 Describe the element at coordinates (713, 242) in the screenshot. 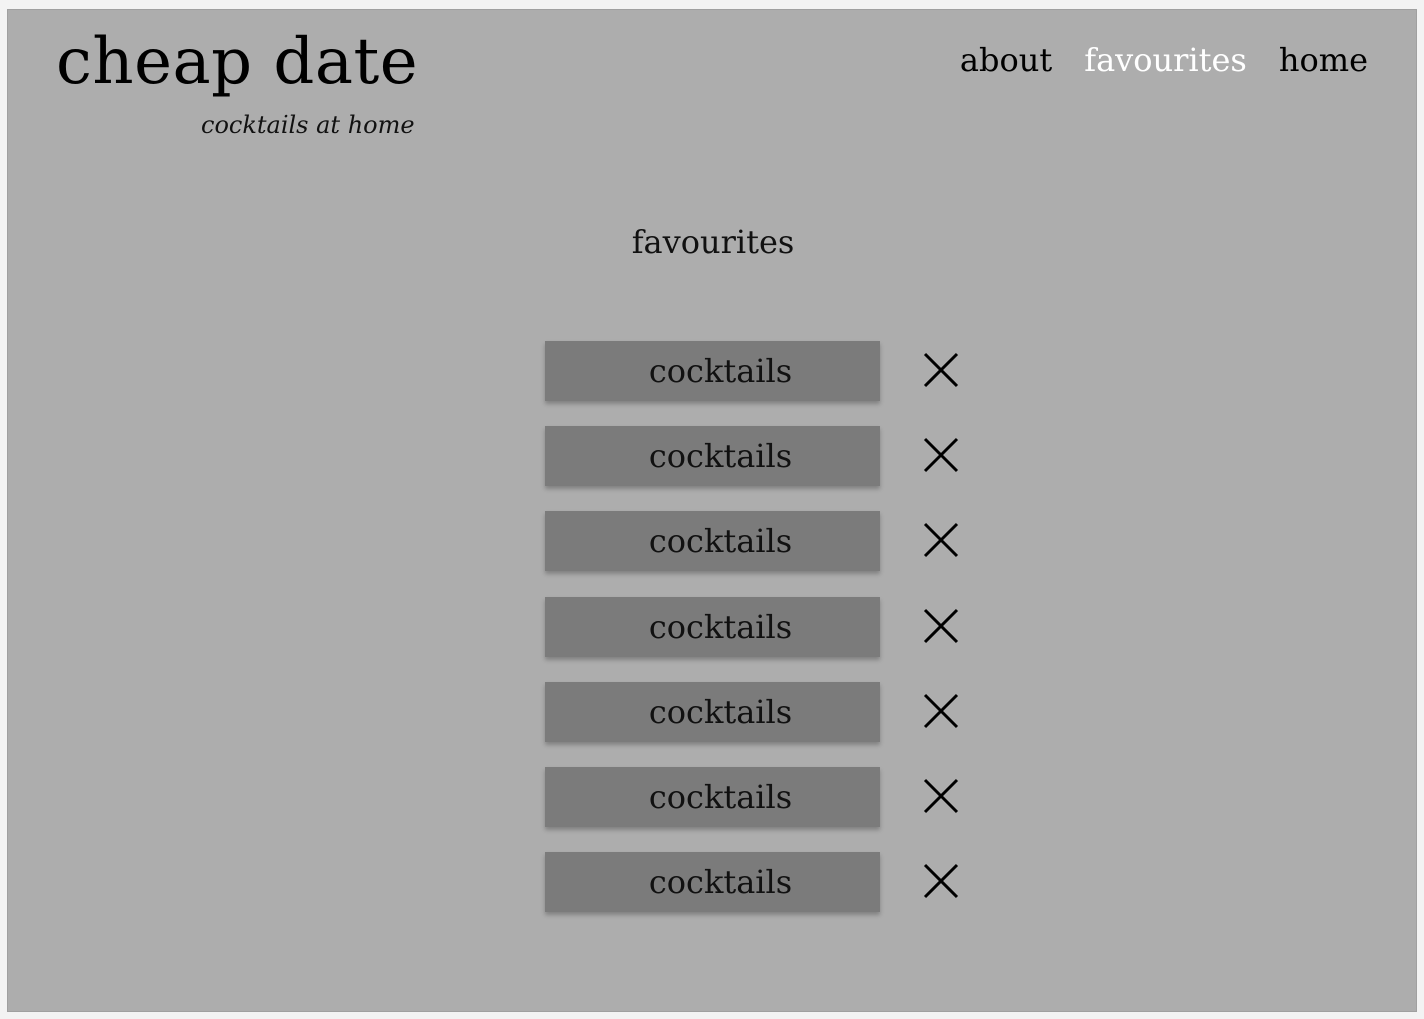

I see `page-title: favourites` at that location.